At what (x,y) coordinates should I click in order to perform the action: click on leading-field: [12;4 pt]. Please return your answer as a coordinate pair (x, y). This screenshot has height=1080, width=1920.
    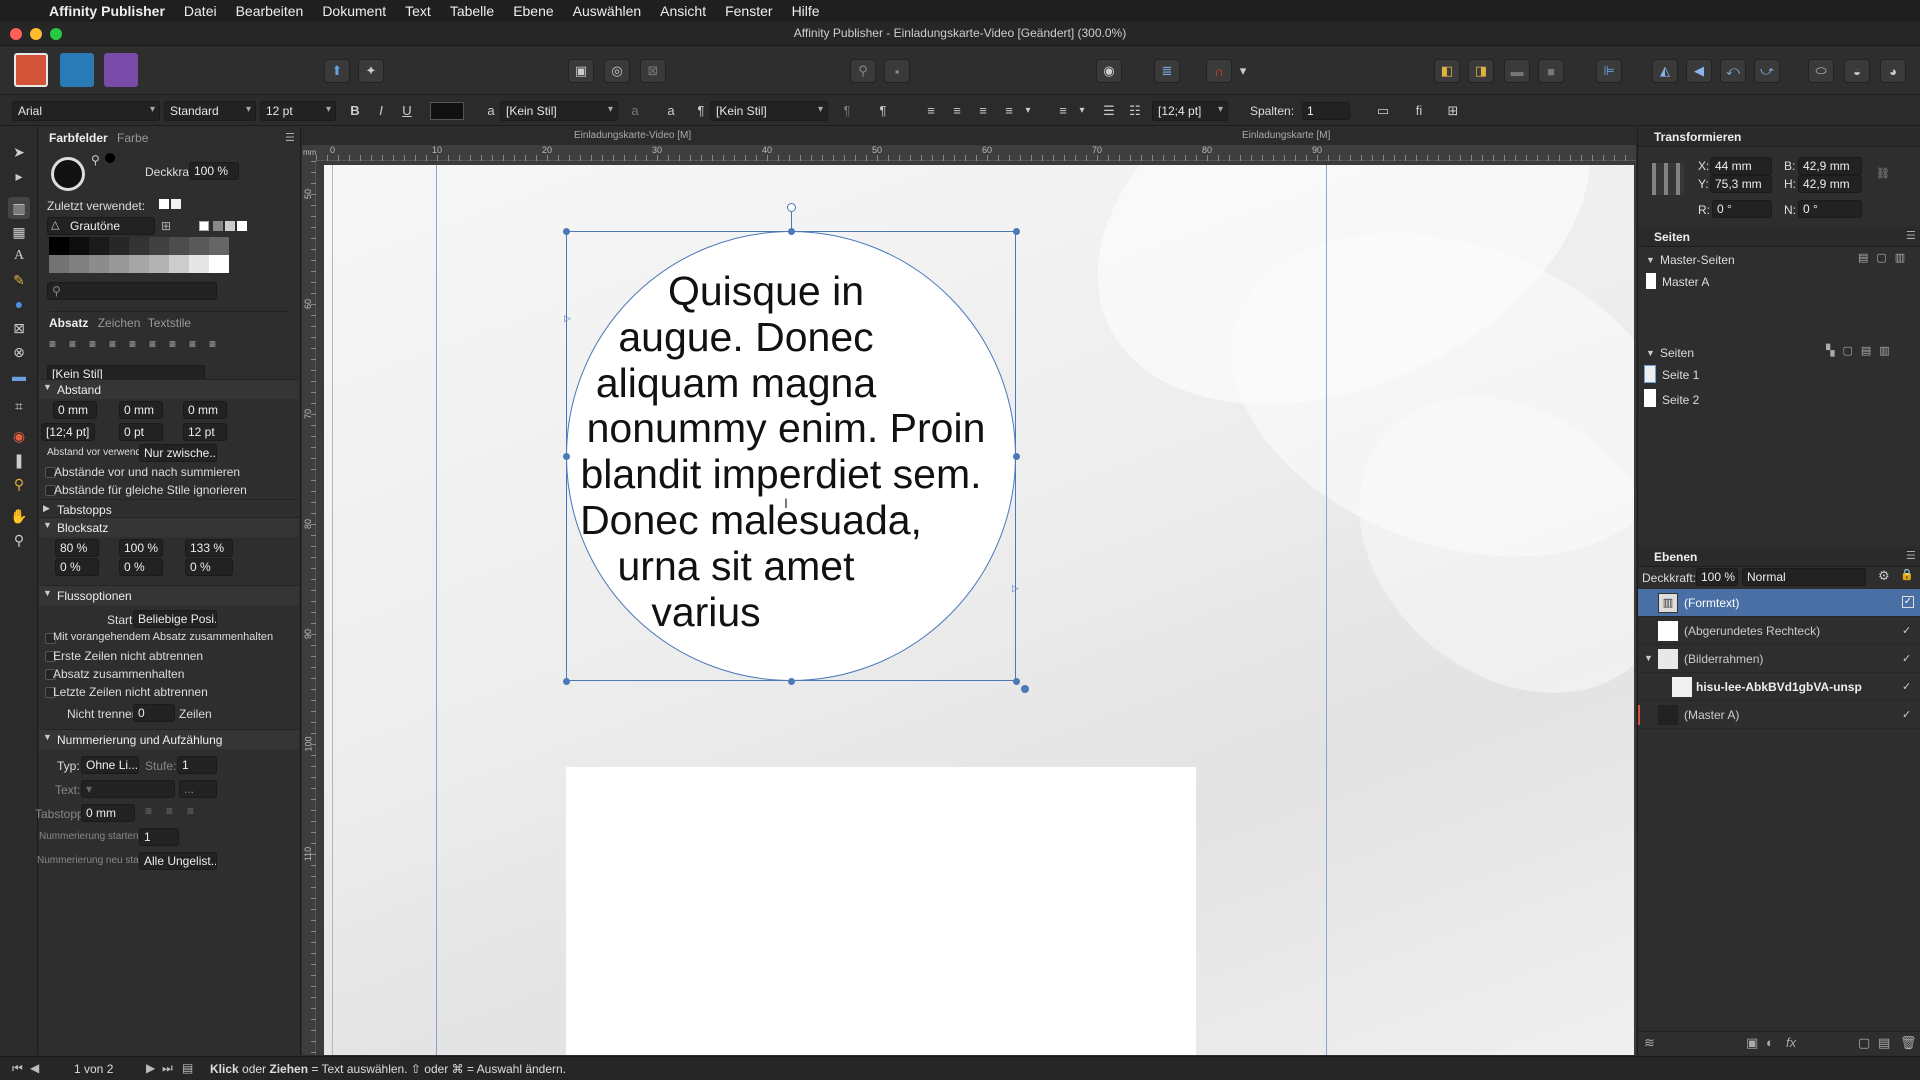
    Looking at the image, I should click on (68, 432).